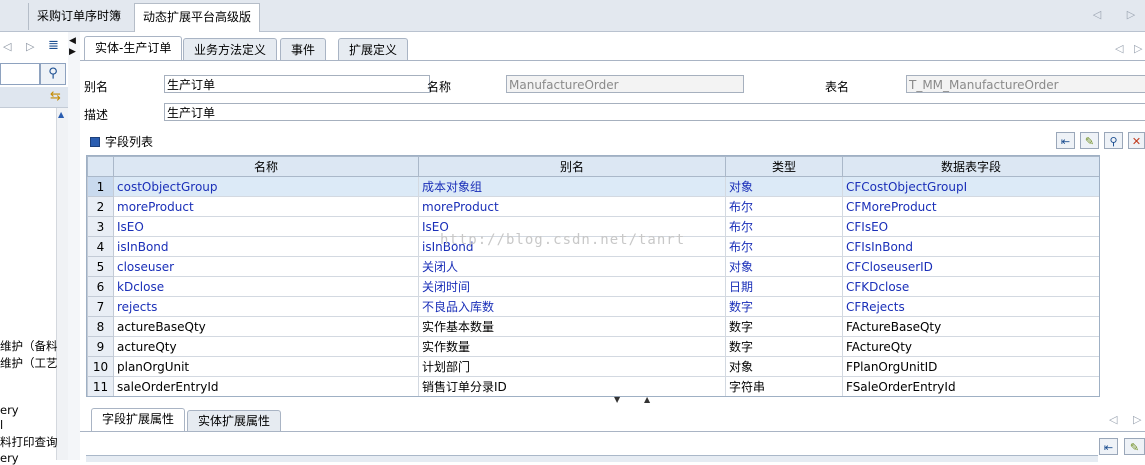 This screenshot has height=465, width=1145. What do you see at coordinates (20, 74) in the screenshot?
I see `tree-search-input` at bounding box center [20, 74].